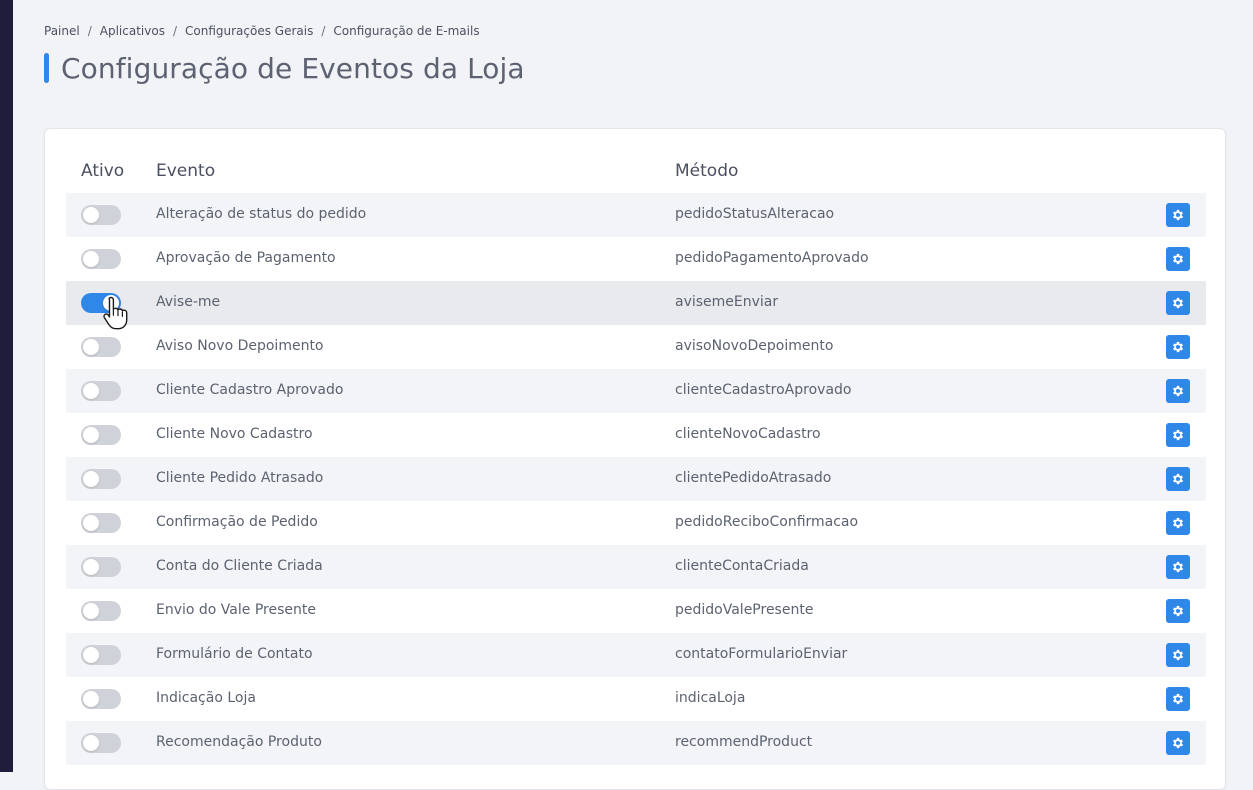 The width and height of the screenshot is (1253, 790). Describe the element at coordinates (246, 258) in the screenshot. I see `evento-cell: Aprovação de Pagamento` at that location.